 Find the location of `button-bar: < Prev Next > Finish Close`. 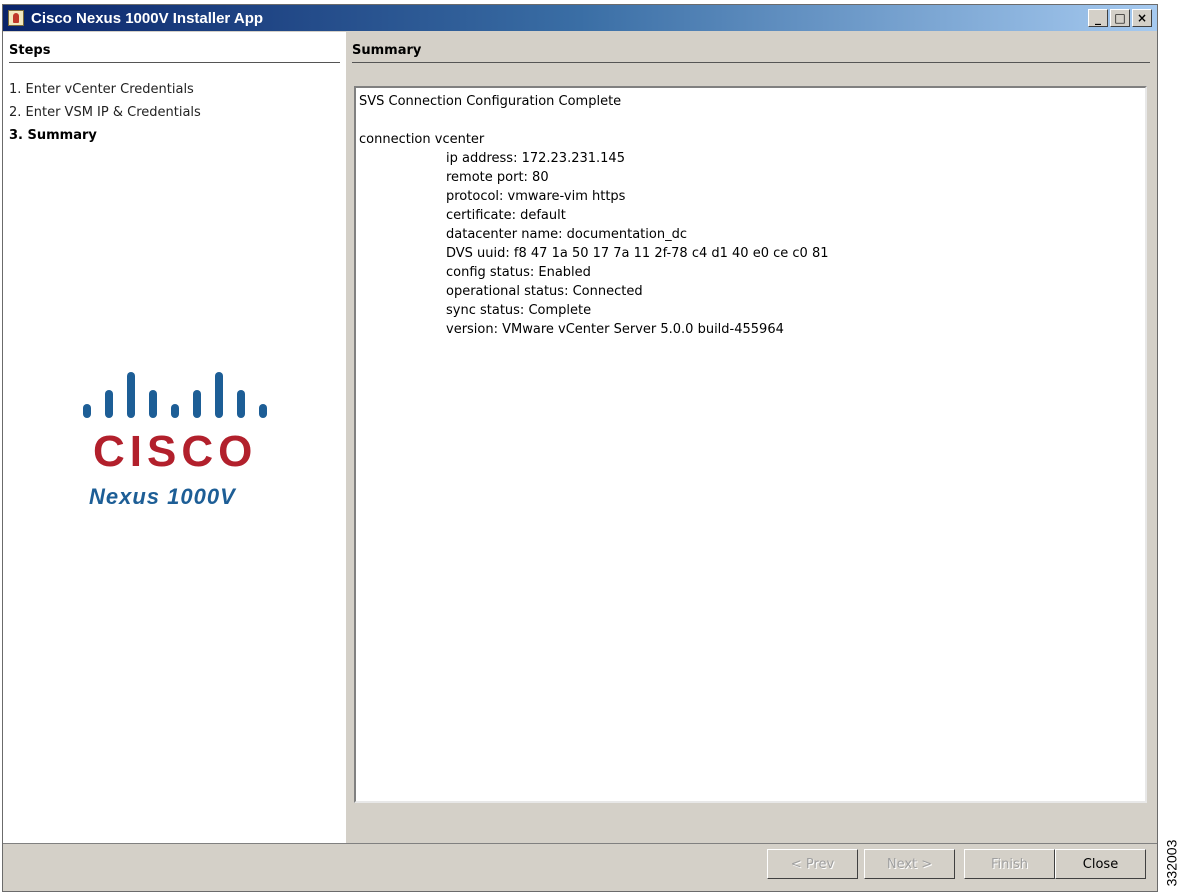

button-bar: < Prev Next > Finish Close is located at coordinates (580, 867).